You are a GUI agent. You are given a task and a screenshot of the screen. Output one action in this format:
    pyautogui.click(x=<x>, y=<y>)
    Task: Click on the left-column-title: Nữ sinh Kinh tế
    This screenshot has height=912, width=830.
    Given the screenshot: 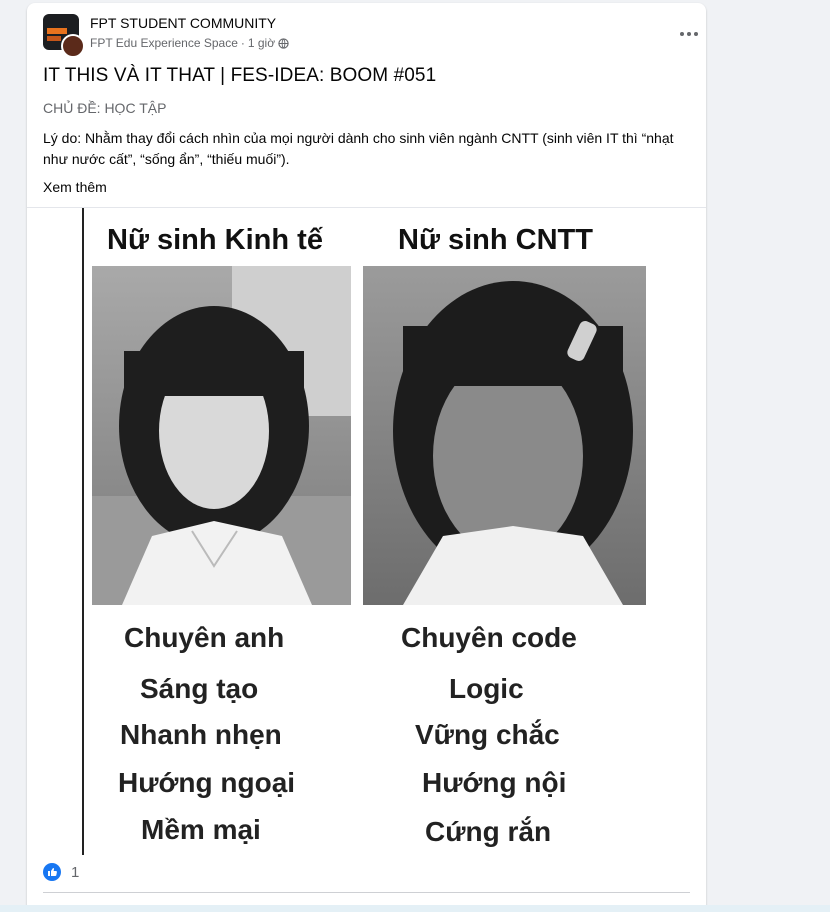 What is the action you would take?
    pyautogui.click(x=215, y=240)
    